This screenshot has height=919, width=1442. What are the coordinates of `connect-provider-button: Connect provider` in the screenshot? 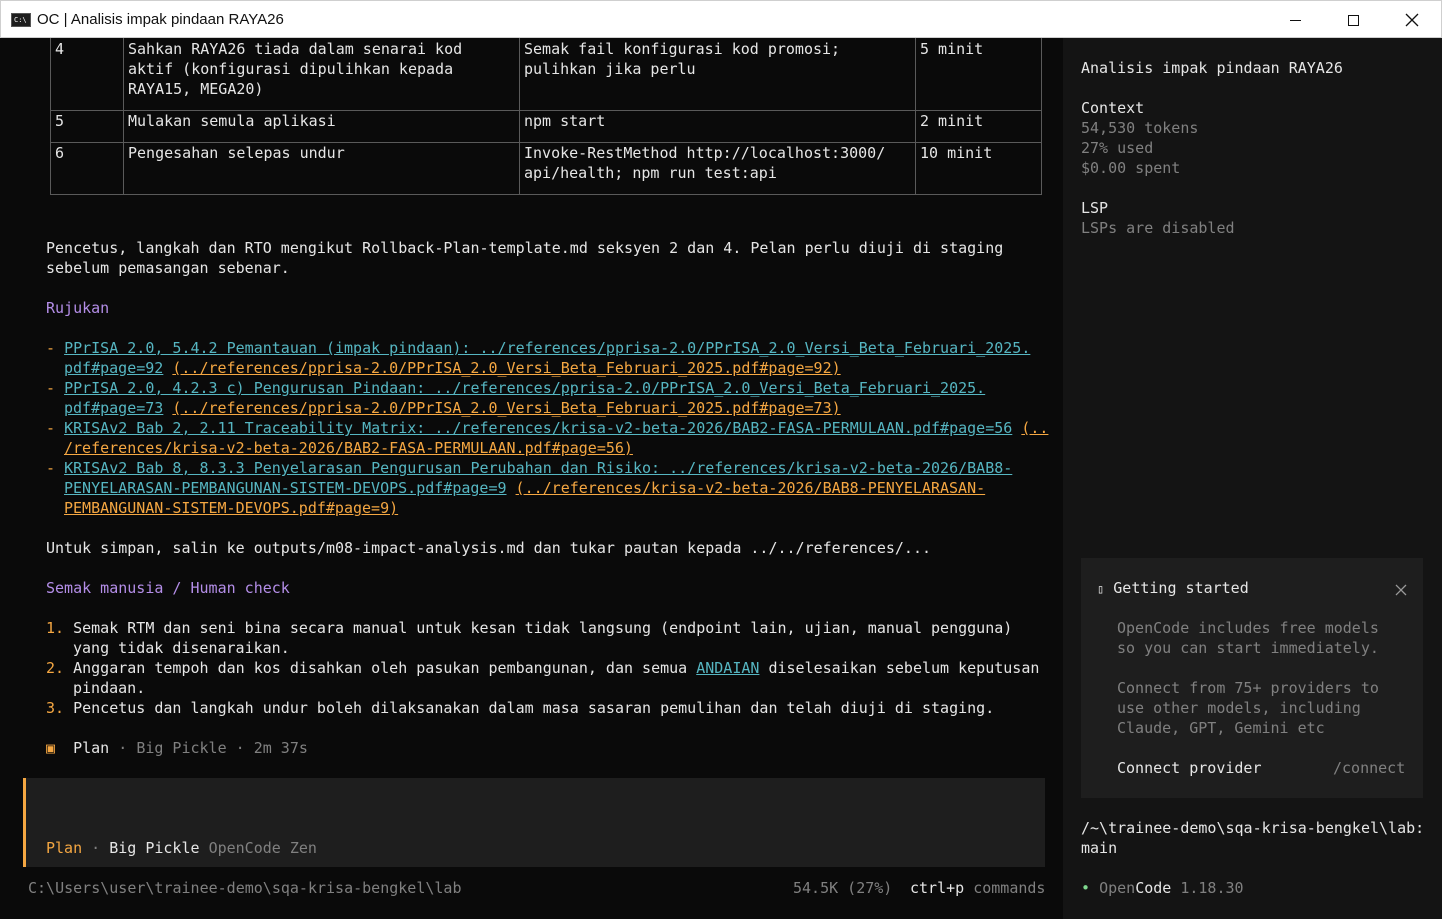 It's located at (1189, 768).